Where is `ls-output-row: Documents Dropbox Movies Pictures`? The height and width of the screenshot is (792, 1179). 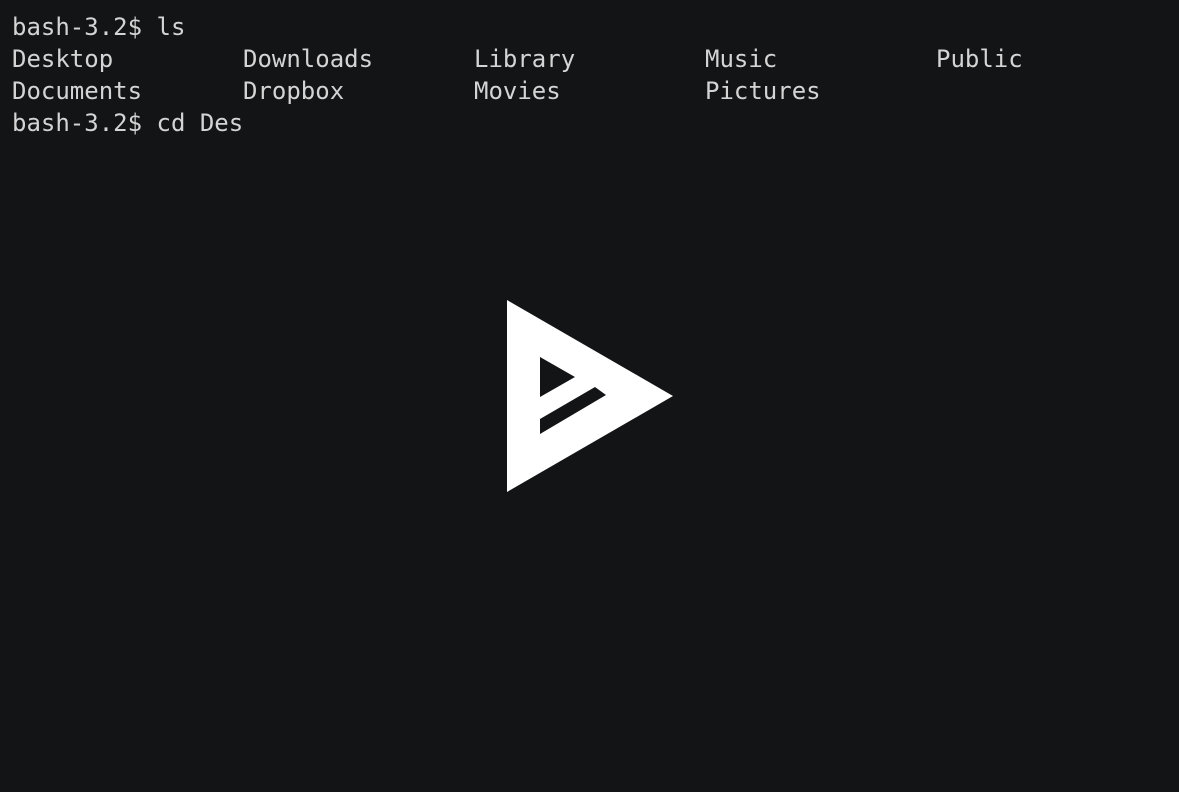
ls-output-row: Documents Dropbox Movies Pictures is located at coordinates (416, 91).